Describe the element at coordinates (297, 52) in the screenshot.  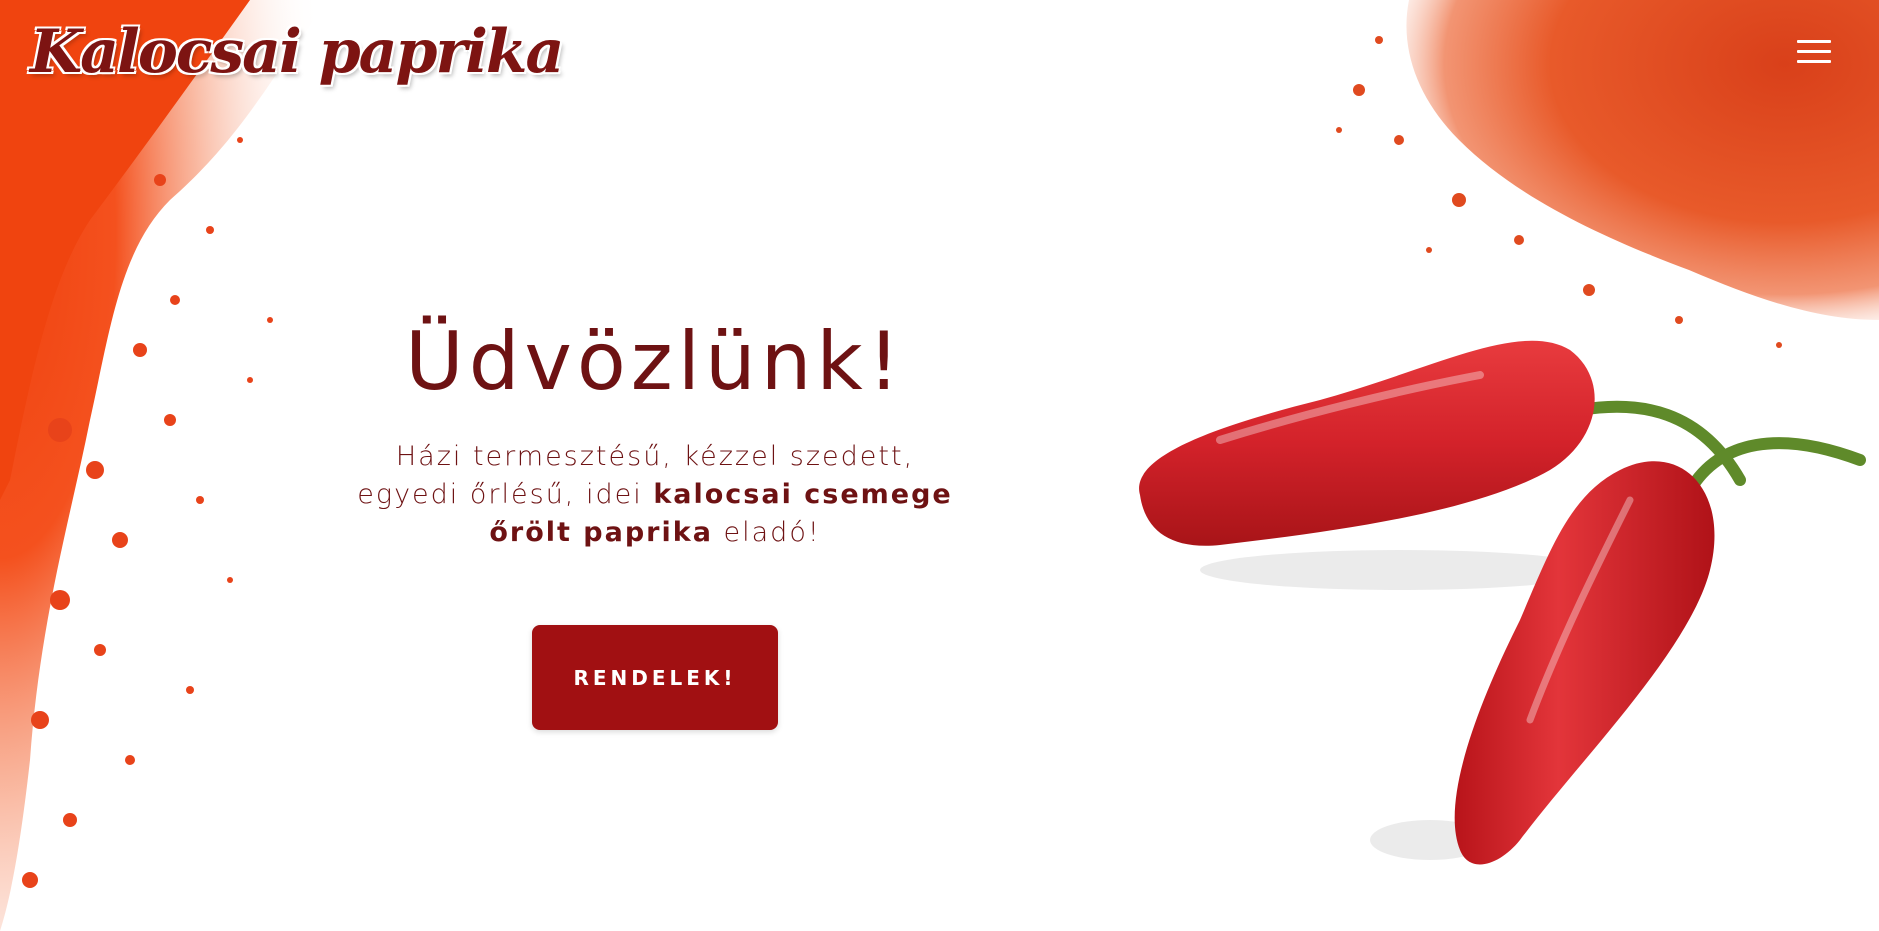
I see `site-logo: Kalocsai paprika` at that location.